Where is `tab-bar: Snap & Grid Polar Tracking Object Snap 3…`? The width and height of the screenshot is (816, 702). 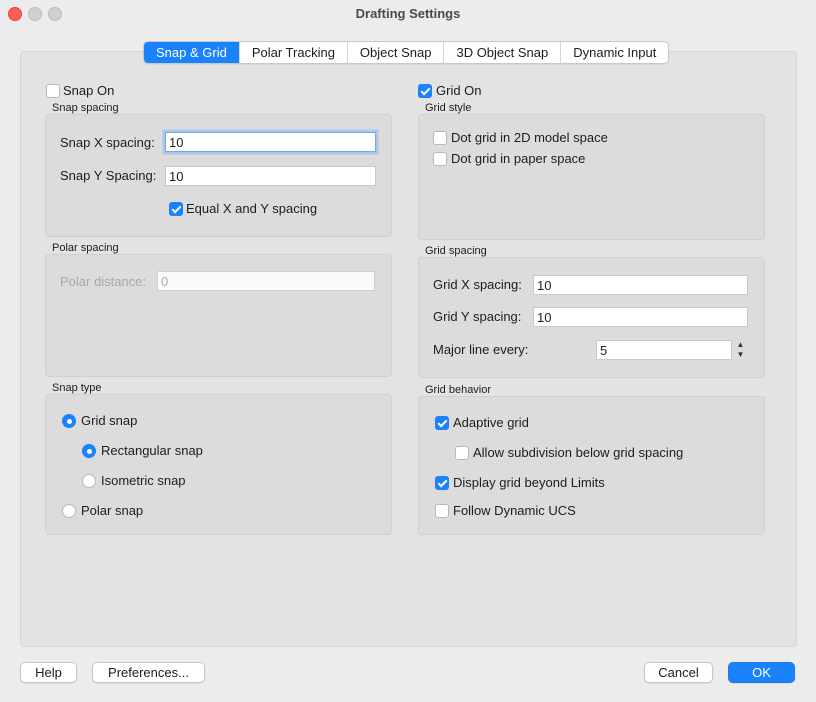
tab-bar: Snap & Grid Polar Tracking Object Snap 3… is located at coordinates (406, 52).